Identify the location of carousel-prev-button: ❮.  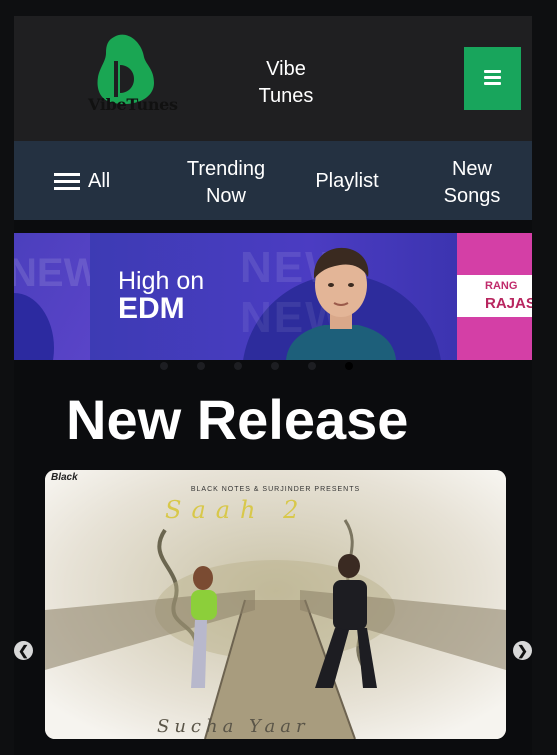
(23, 650).